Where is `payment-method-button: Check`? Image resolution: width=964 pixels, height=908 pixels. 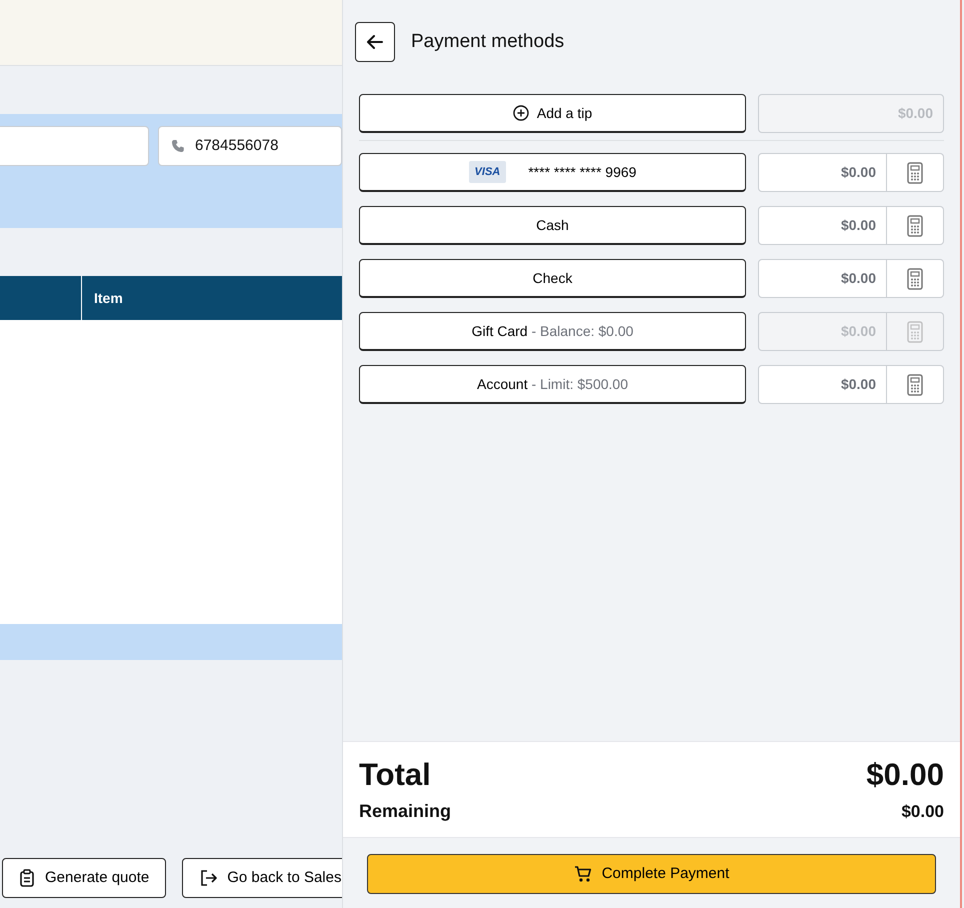
payment-method-button: Check is located at coordinates (552, 278).